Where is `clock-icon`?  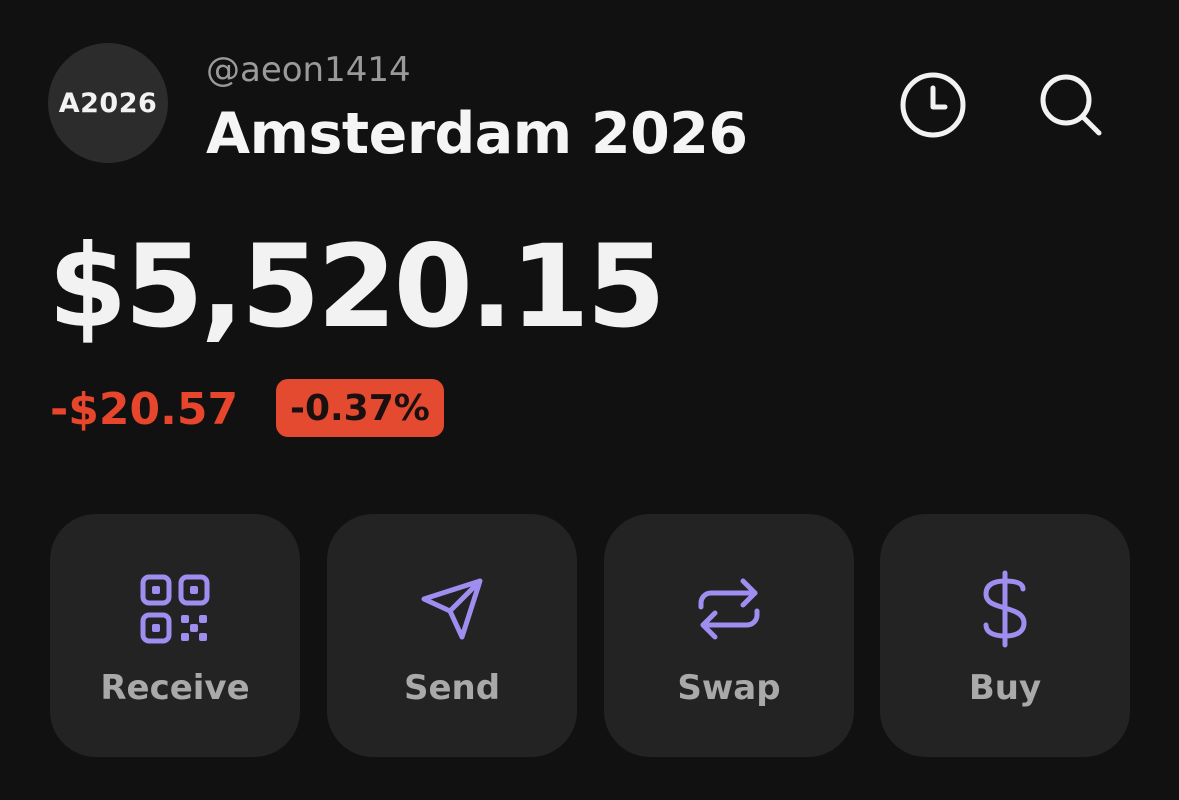
clock-icon is located at coordinates (933, 105).